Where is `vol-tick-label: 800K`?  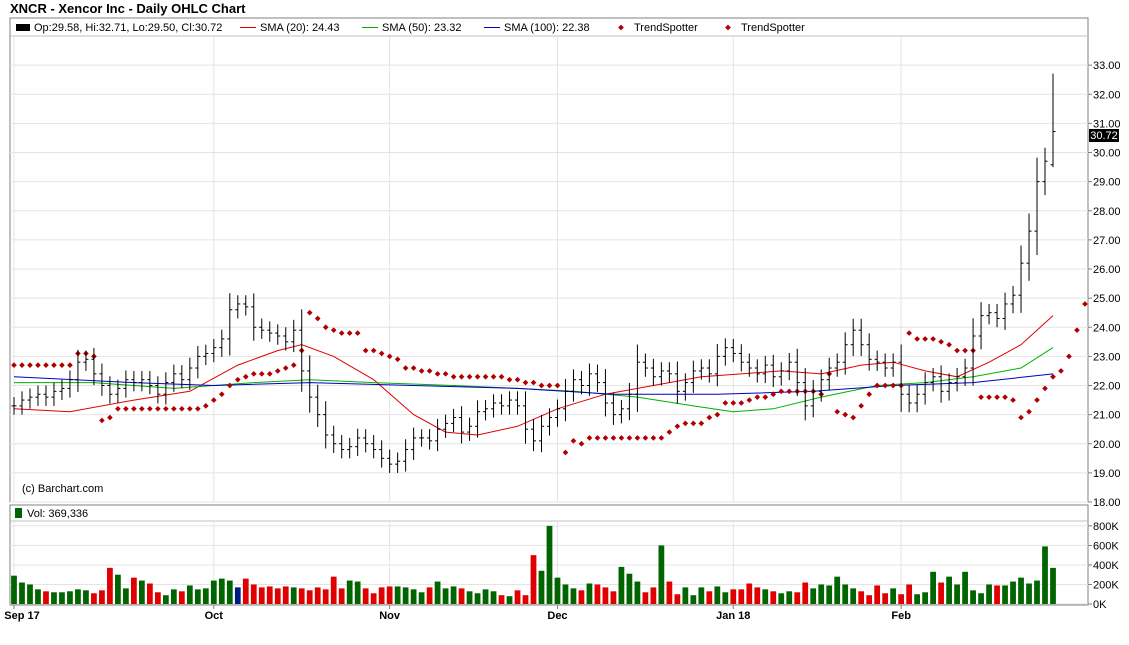 vol-tick-label: 800K is located at coordinates (1106, 527).